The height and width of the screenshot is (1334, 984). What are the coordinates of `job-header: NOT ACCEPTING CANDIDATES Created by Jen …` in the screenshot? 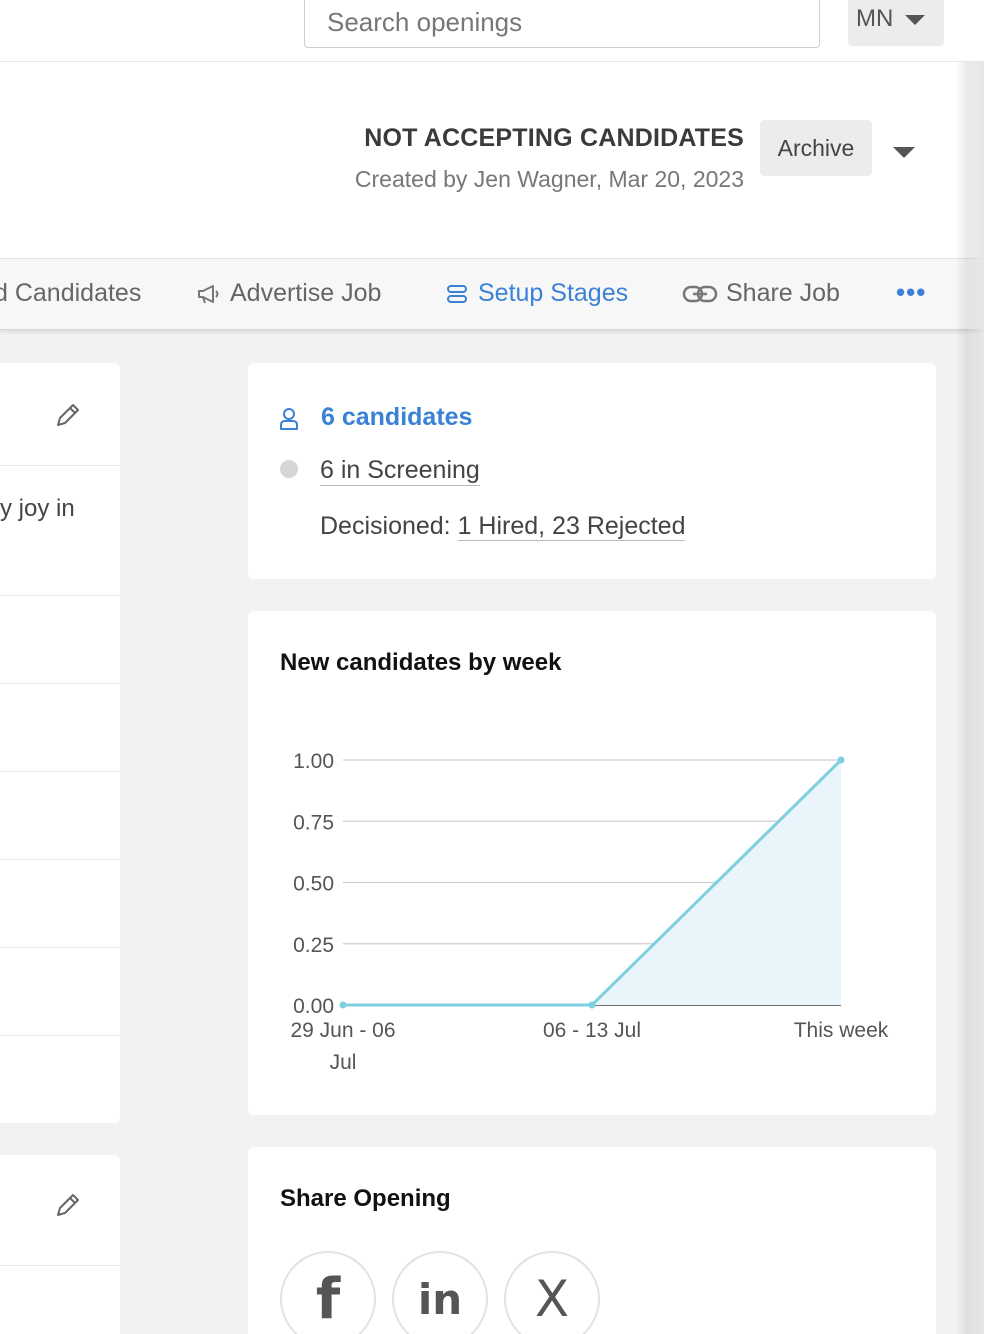 It's located at (492, 160).